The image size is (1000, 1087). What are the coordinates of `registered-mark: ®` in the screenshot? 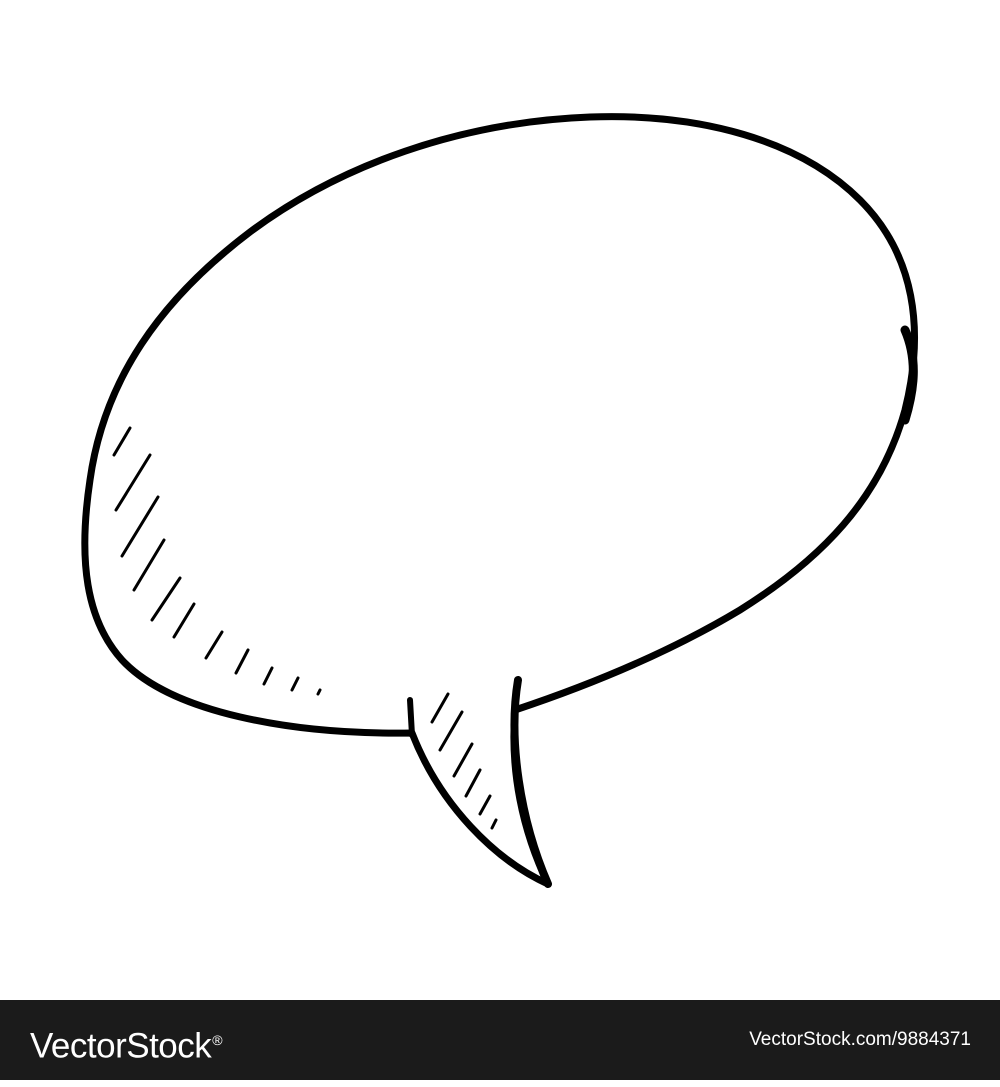 It's located at (217, 1040).